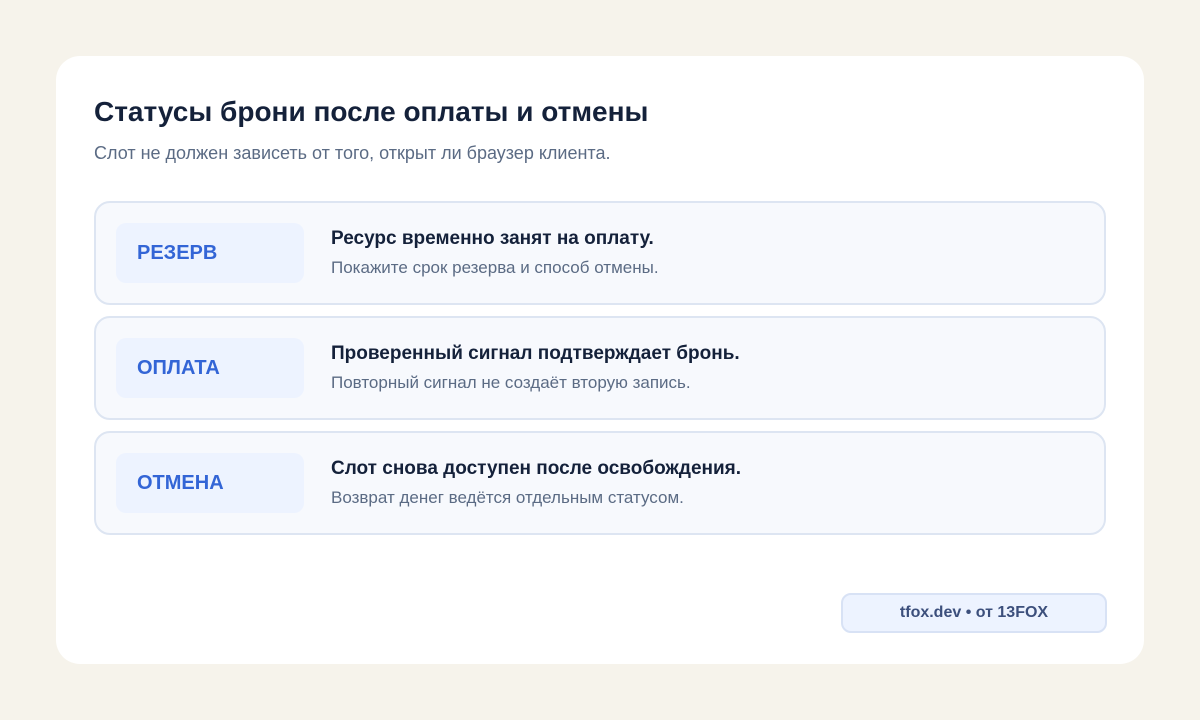 The height and width of the screenshot is (720, 1200). I want to click on status-note-reserve: Покажите срок резерва и способ отмены., so click(495, 267).